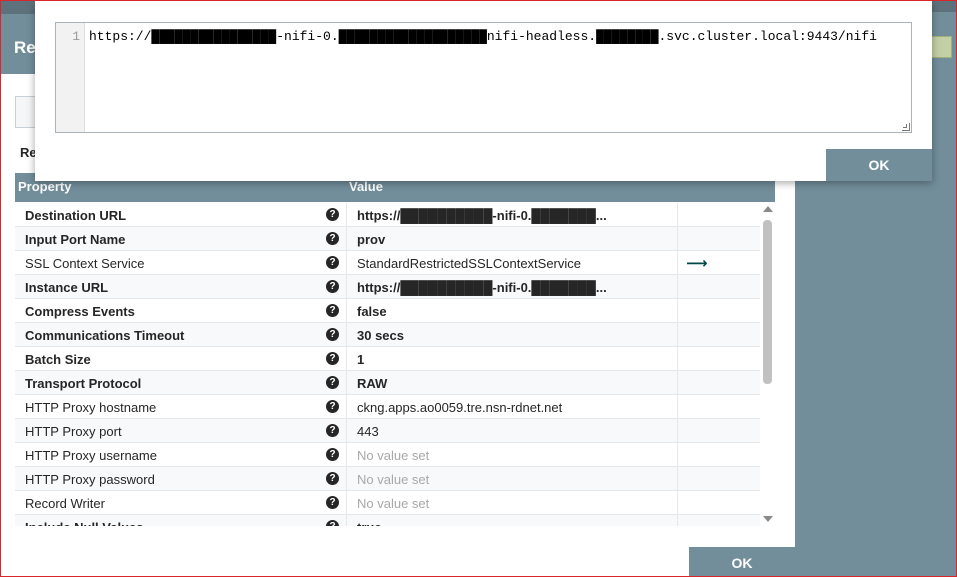  Describe the element at coordinates (366, 186) in the screenshot. I see `column-header-value: Value` at that location.